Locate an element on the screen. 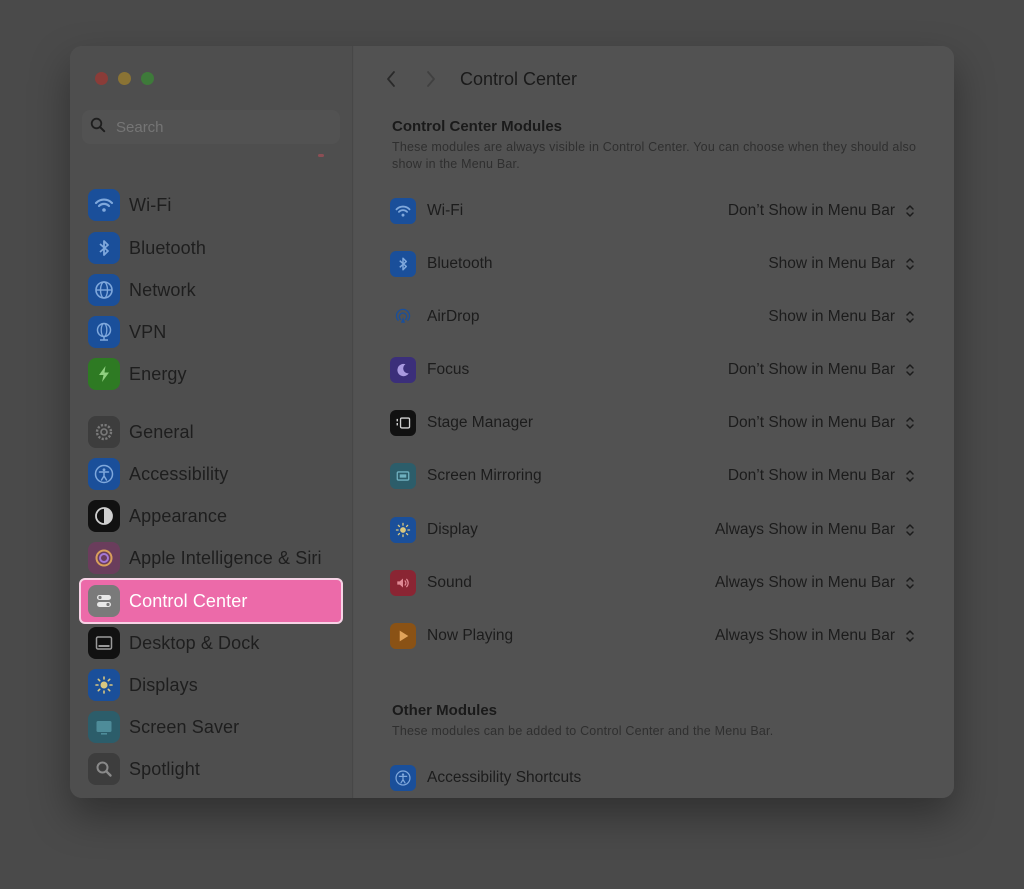 Image resolution: width=1024 pixels, height=889 pixels. sidebar-item-appearance: Appearance is located at coordinates (157, 516).